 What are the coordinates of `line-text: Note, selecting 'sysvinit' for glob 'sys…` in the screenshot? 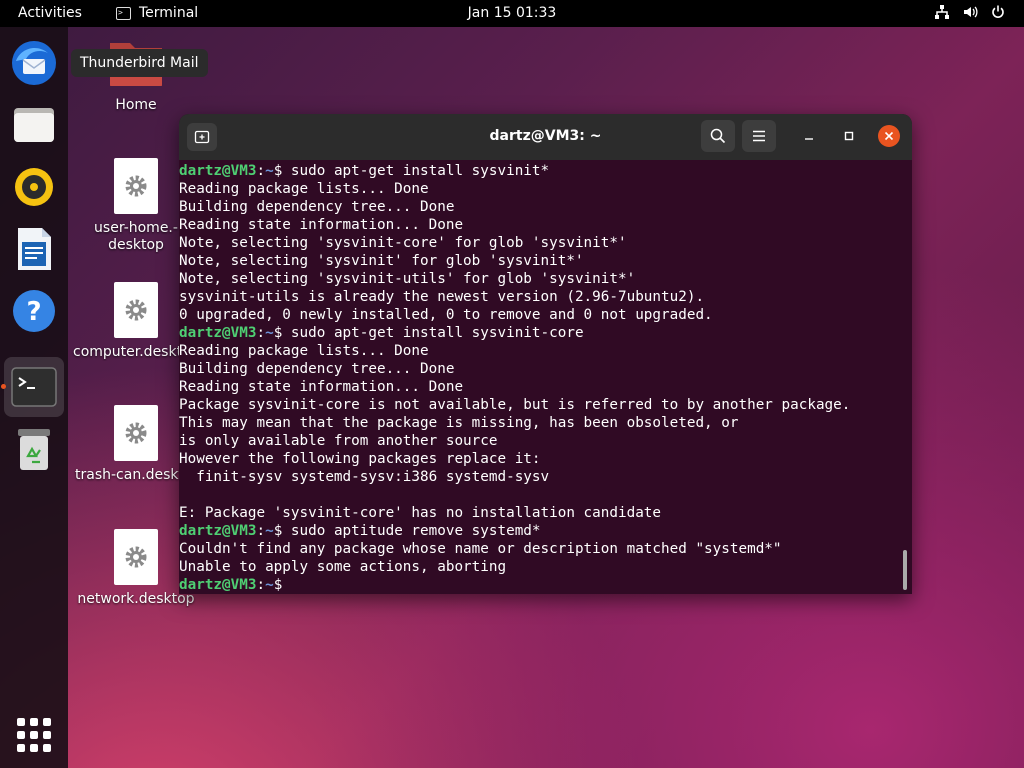 It's located at (381, 261).